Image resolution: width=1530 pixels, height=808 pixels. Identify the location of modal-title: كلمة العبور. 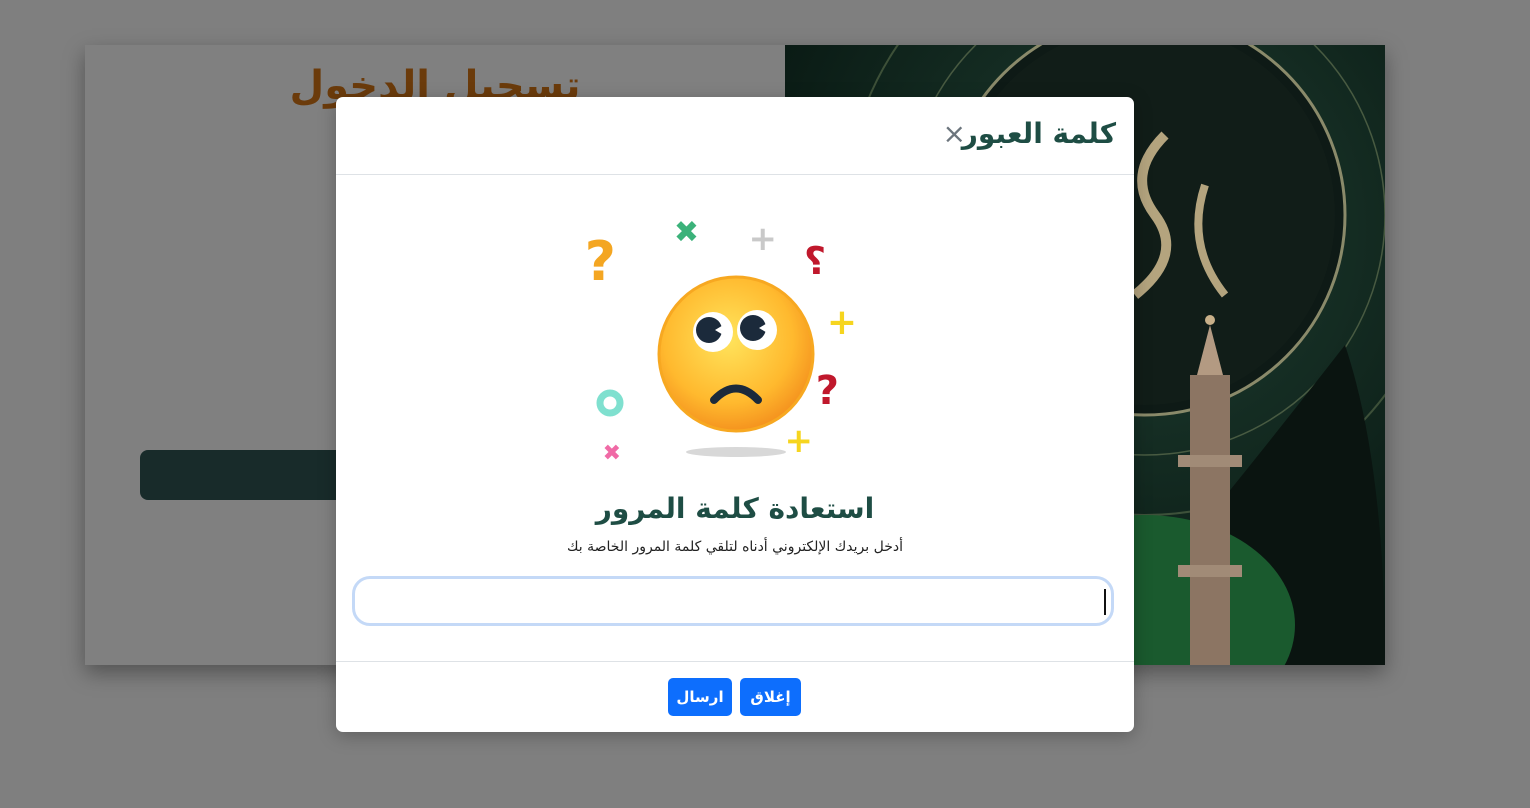
(1038, 133).